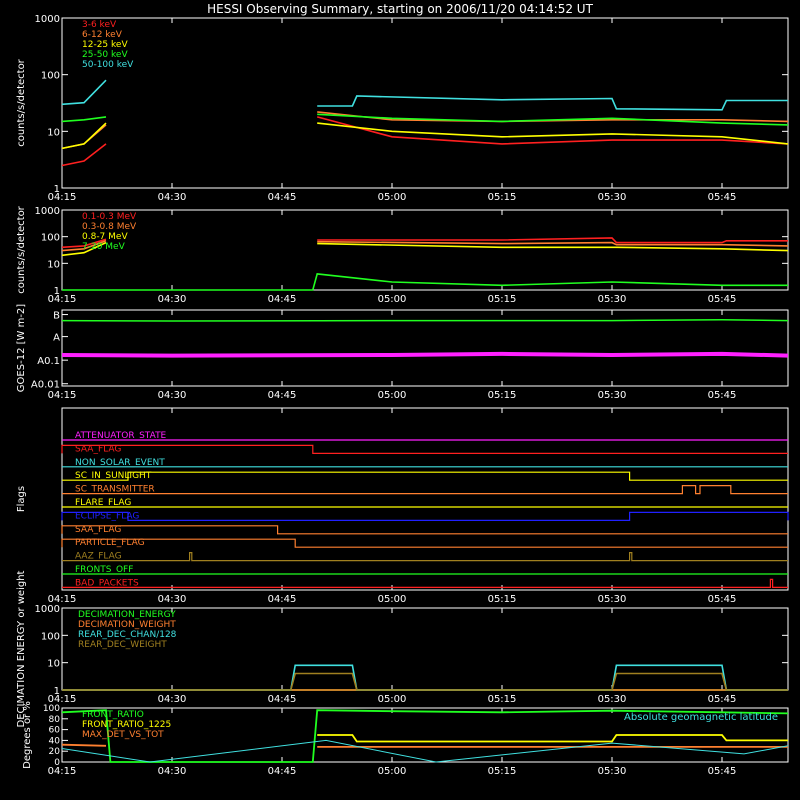  Describe the element at coordinates (612, 771) in the screenshot. I see `p6-xtick-label: 05:30` at that location.